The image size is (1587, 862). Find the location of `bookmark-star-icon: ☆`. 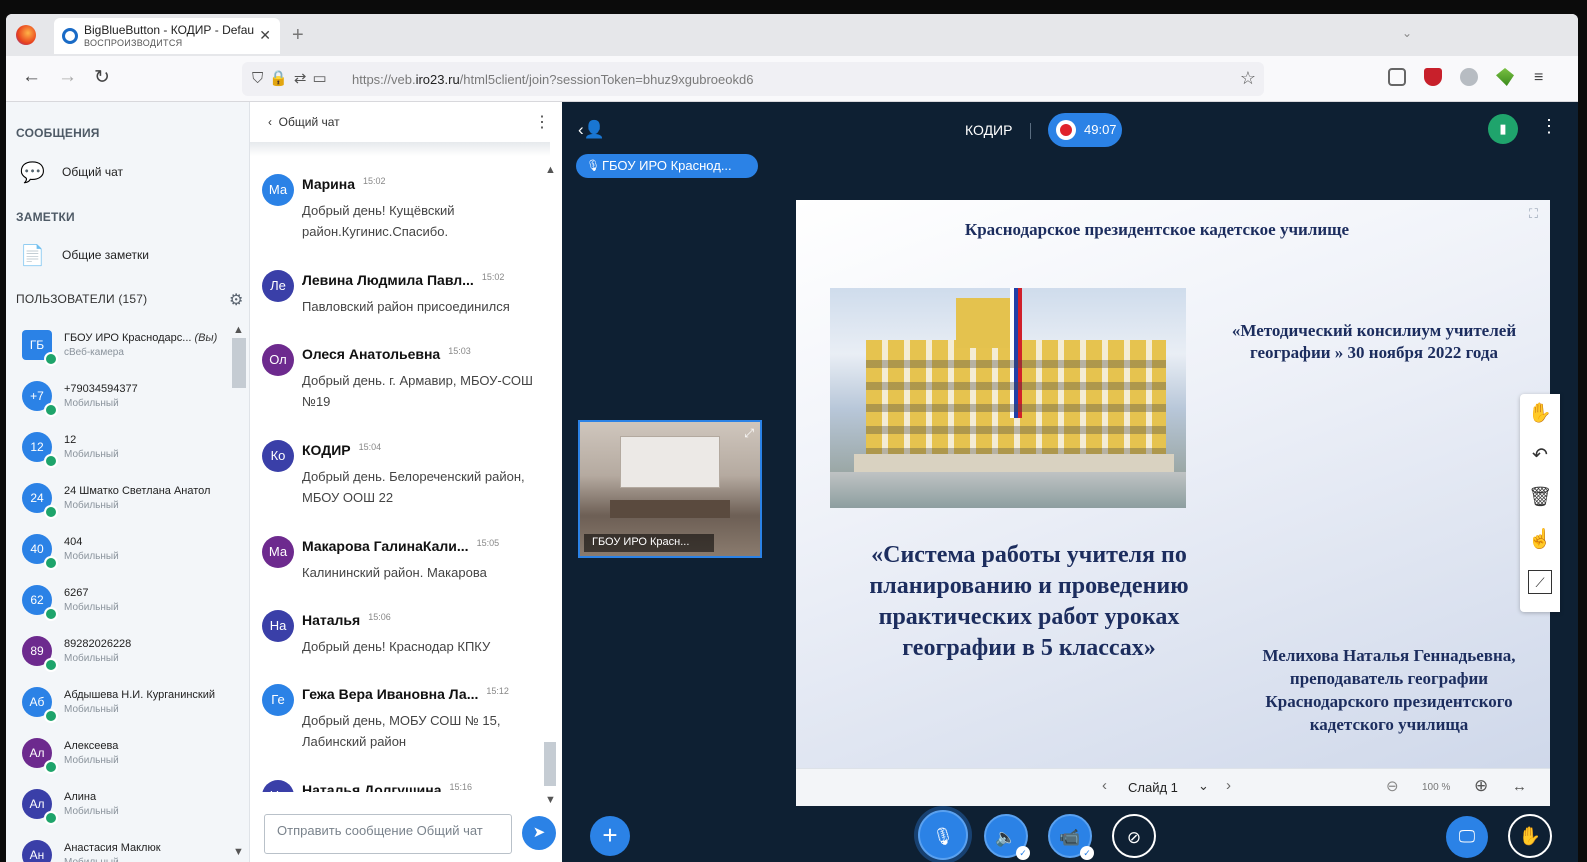

bookmark-star-icon: ☆ is located at coordinates (1248, 78).